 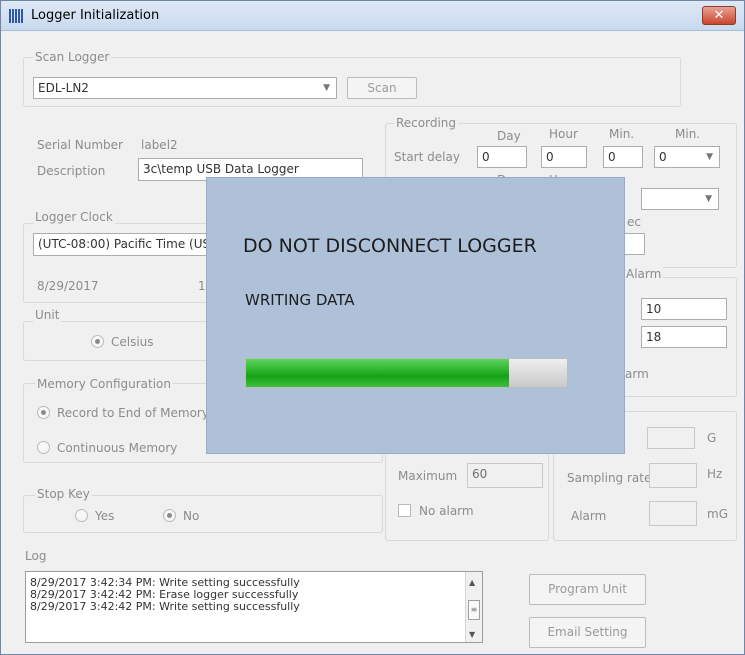 What do you see at coordinates (609, 478) in the screenshot?
I see `sampling-rate-label: Sampling rate` at bounding box center [609, 478].